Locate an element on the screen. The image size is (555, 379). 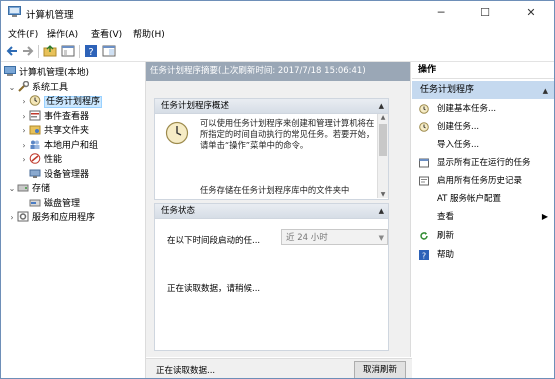
minimize-button: ─ is located at coordinates (441, 13).